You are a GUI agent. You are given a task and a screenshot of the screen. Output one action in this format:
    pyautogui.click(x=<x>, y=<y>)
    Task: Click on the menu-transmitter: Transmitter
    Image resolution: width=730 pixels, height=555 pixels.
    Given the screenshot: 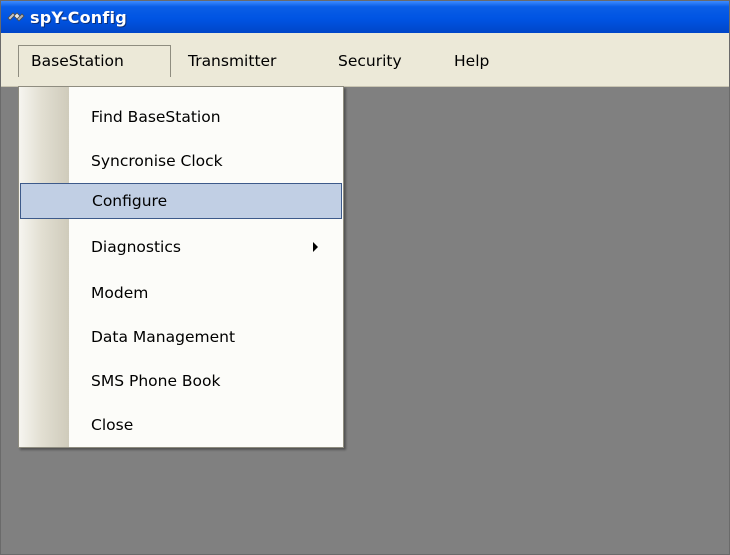 What is the action you would take?
    pyautogui.click(x=232, y=61)
    